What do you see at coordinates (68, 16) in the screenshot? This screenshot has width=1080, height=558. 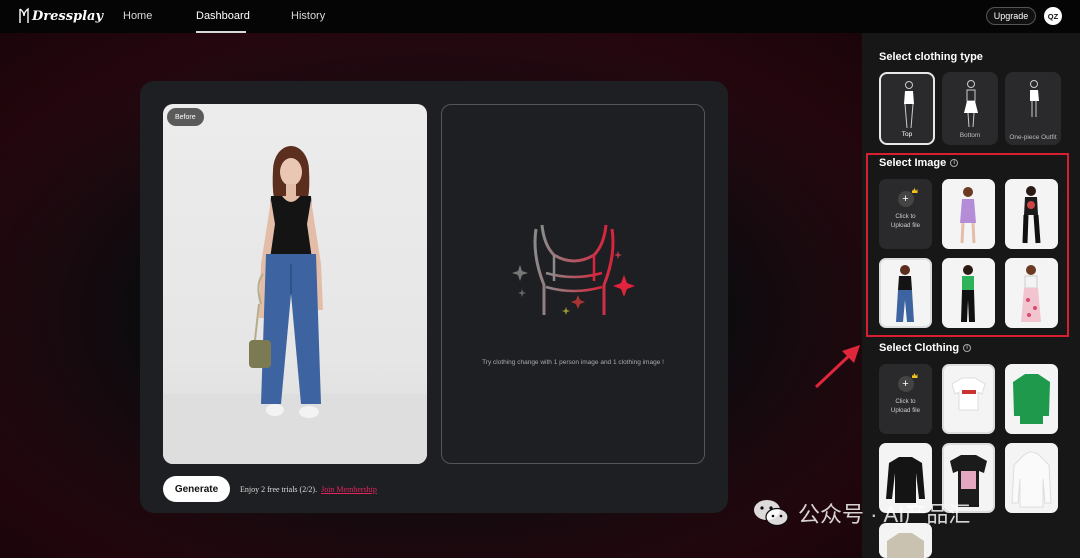 I see `logo-text: Dressplay` at bounding box center [68, 16].